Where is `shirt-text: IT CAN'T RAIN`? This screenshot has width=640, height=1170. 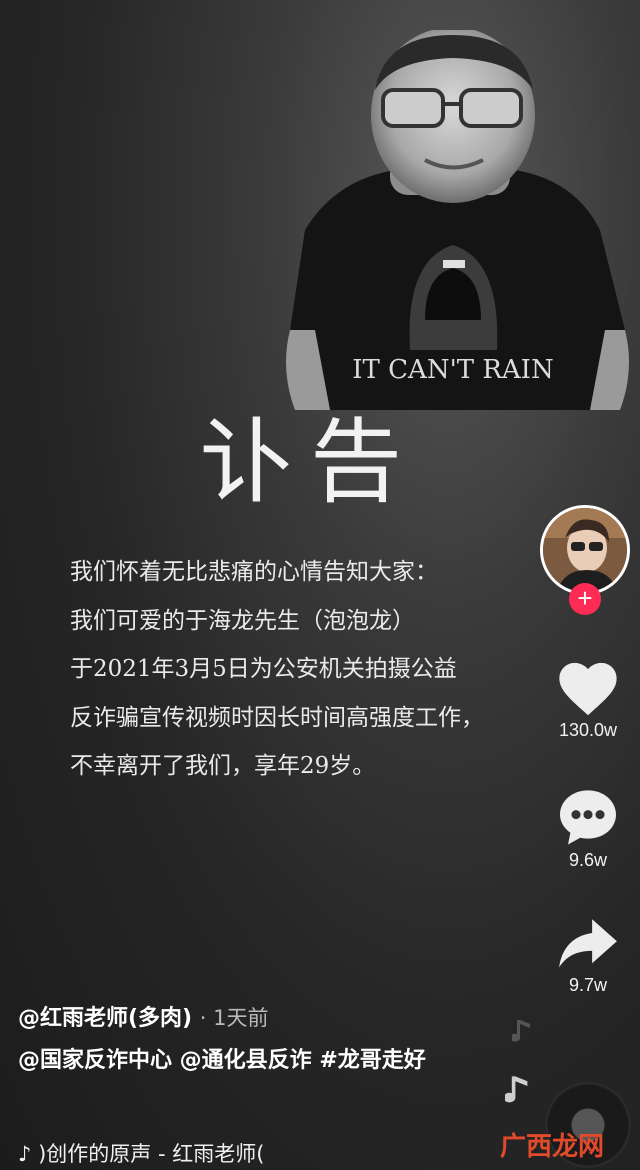 shirt-text: IT CAN'T RAIN is located at coordinates (452, 370).